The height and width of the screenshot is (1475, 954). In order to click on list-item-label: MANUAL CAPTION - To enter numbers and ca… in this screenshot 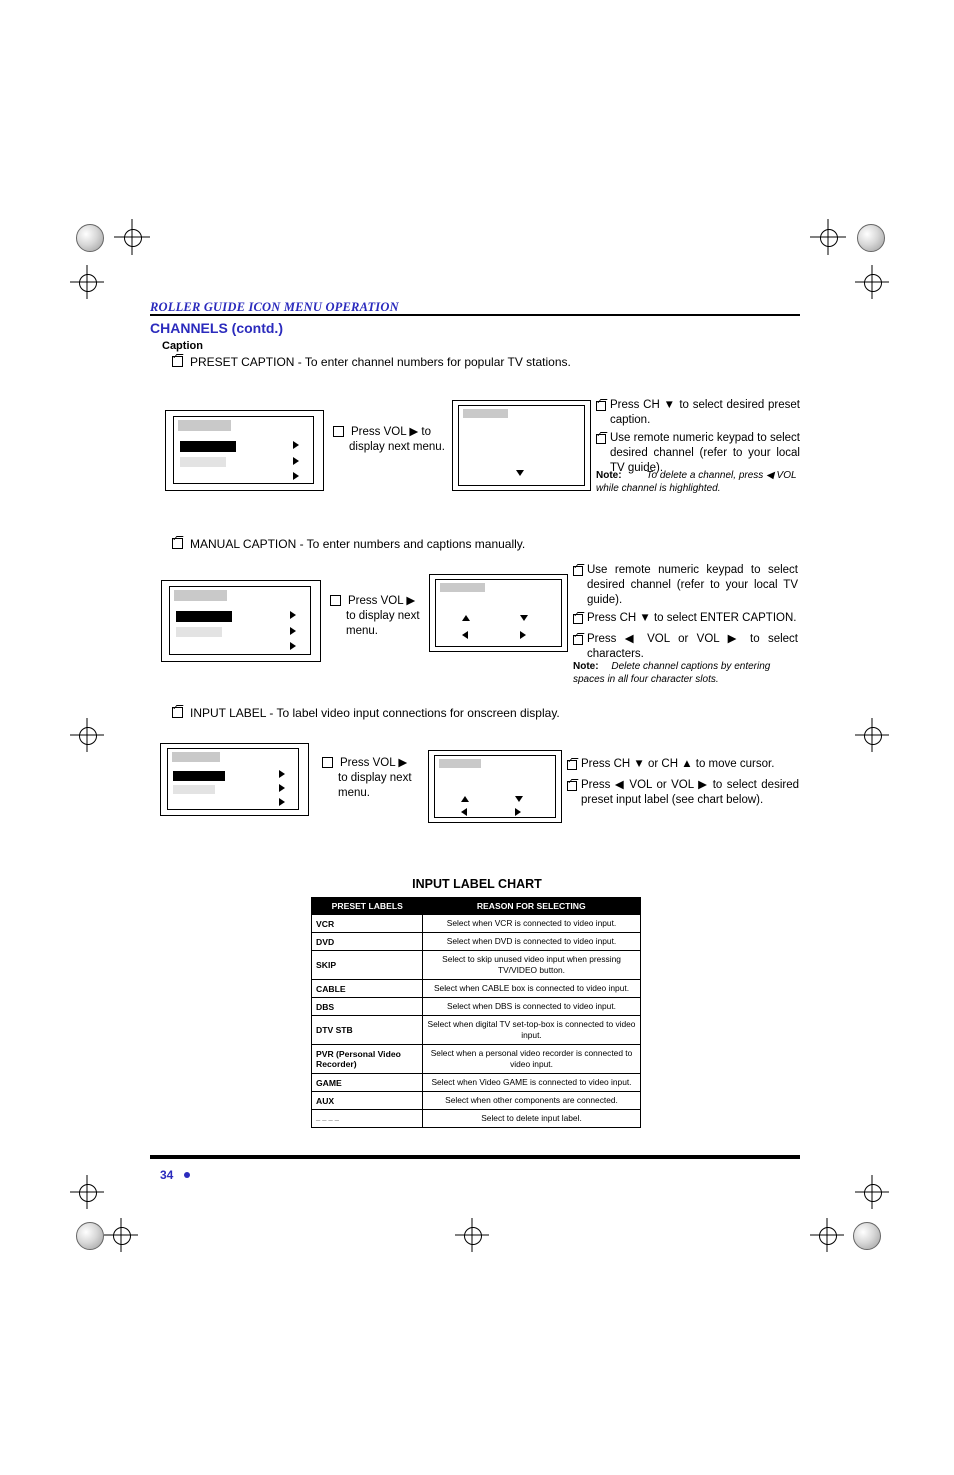, I will do `click(358, 543)`.